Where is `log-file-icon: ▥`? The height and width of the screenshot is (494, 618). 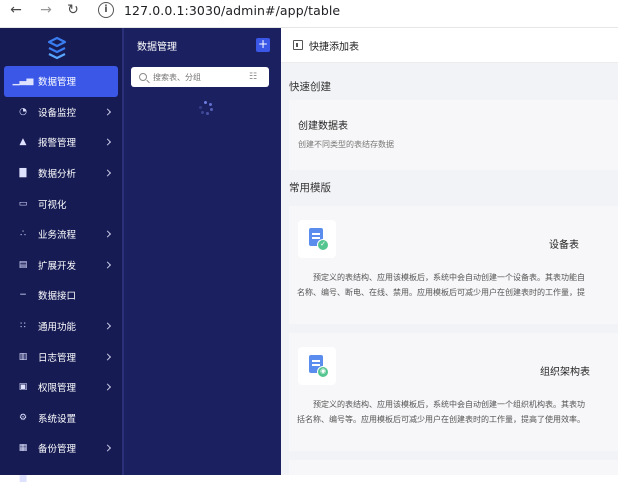
log-file-icon: ▥ is located at coordinates (23, 356).